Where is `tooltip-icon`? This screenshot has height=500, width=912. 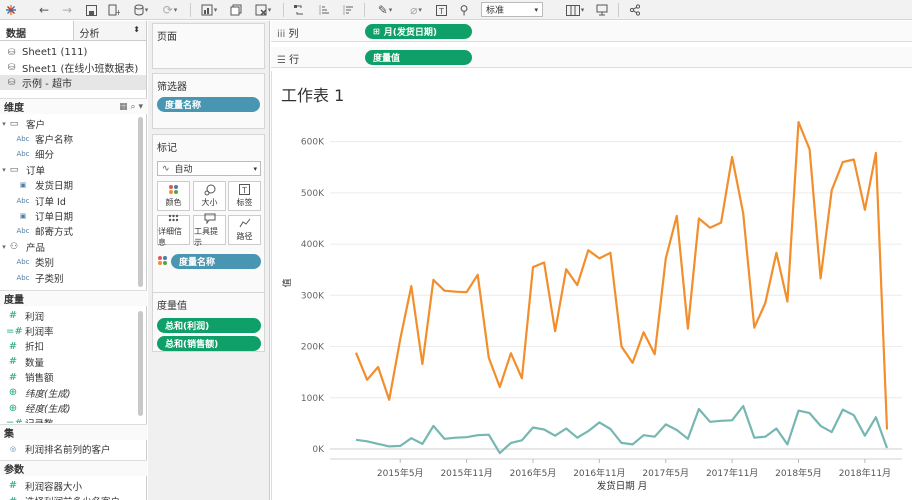 tooltip-icon is located at coordinates (210, 219).